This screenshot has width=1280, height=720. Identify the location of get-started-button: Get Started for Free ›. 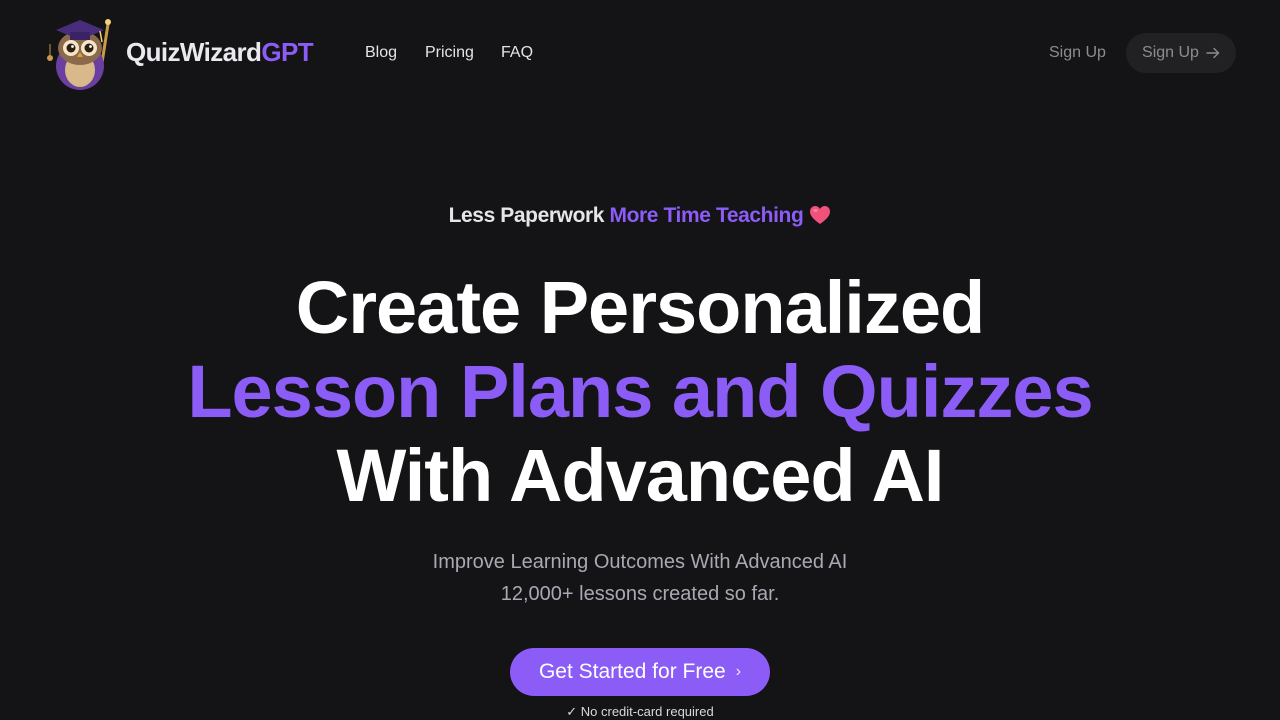
(640, 672).